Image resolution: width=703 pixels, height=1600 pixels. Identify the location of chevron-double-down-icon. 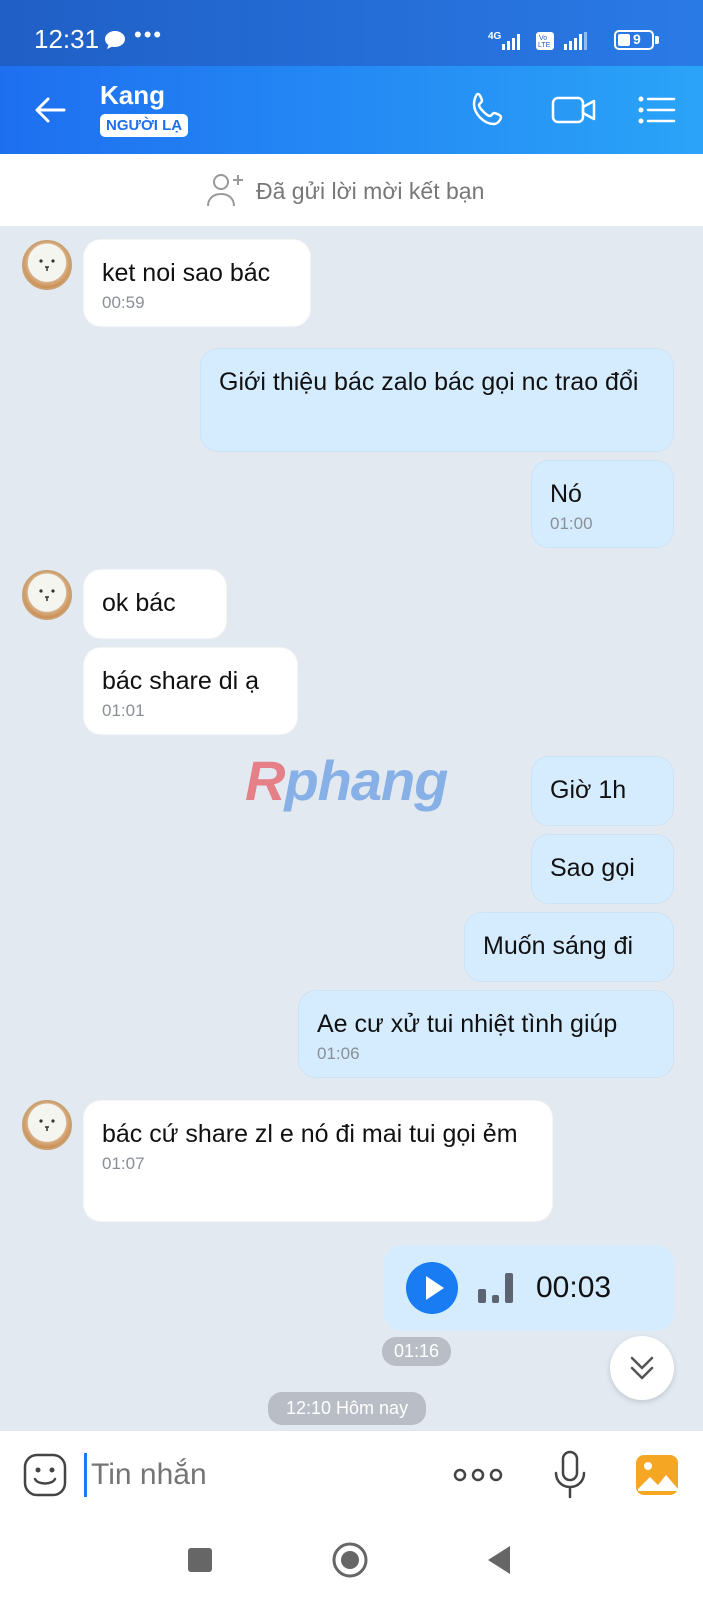
(642, 1368).